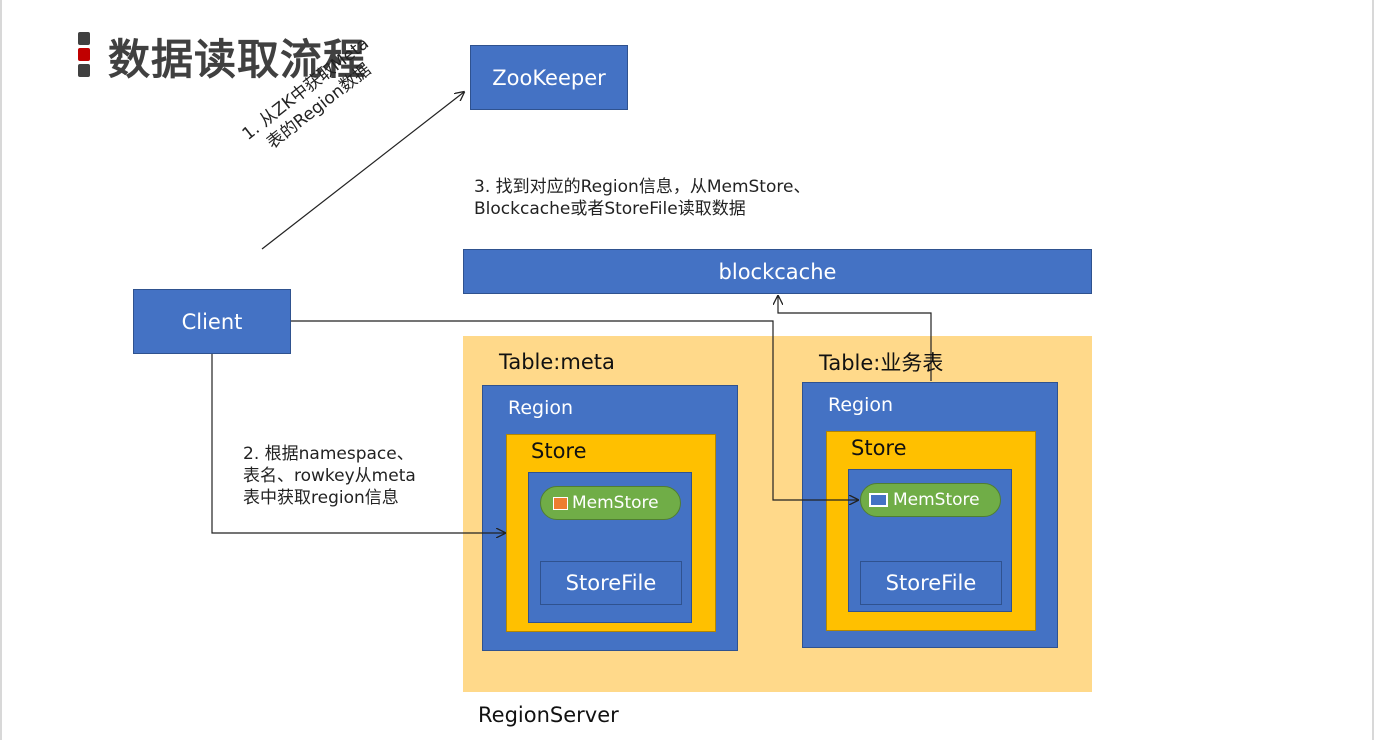 This screenshot has width=1374, height=742. I want to click on step2-line2: 表名、rowkey从meta, so click(329, 476).